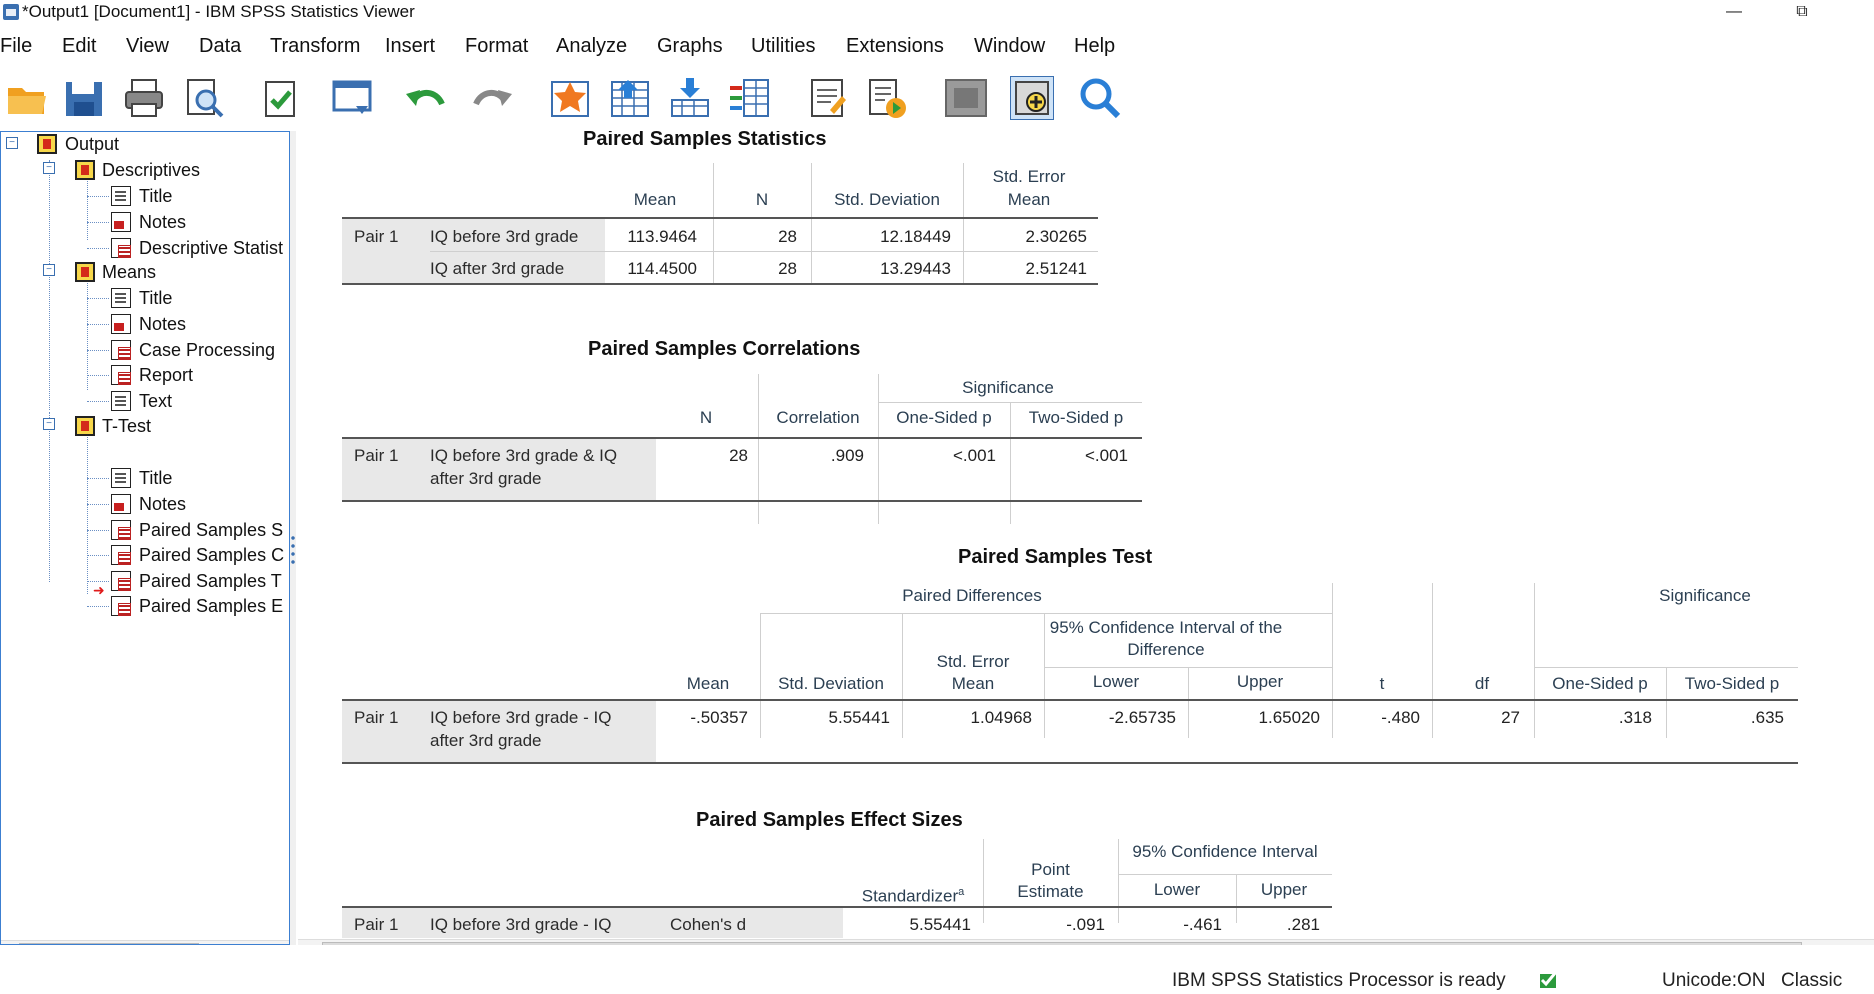 The image size is (1874, 994). I want to click on save-icon, so click(84, 98).